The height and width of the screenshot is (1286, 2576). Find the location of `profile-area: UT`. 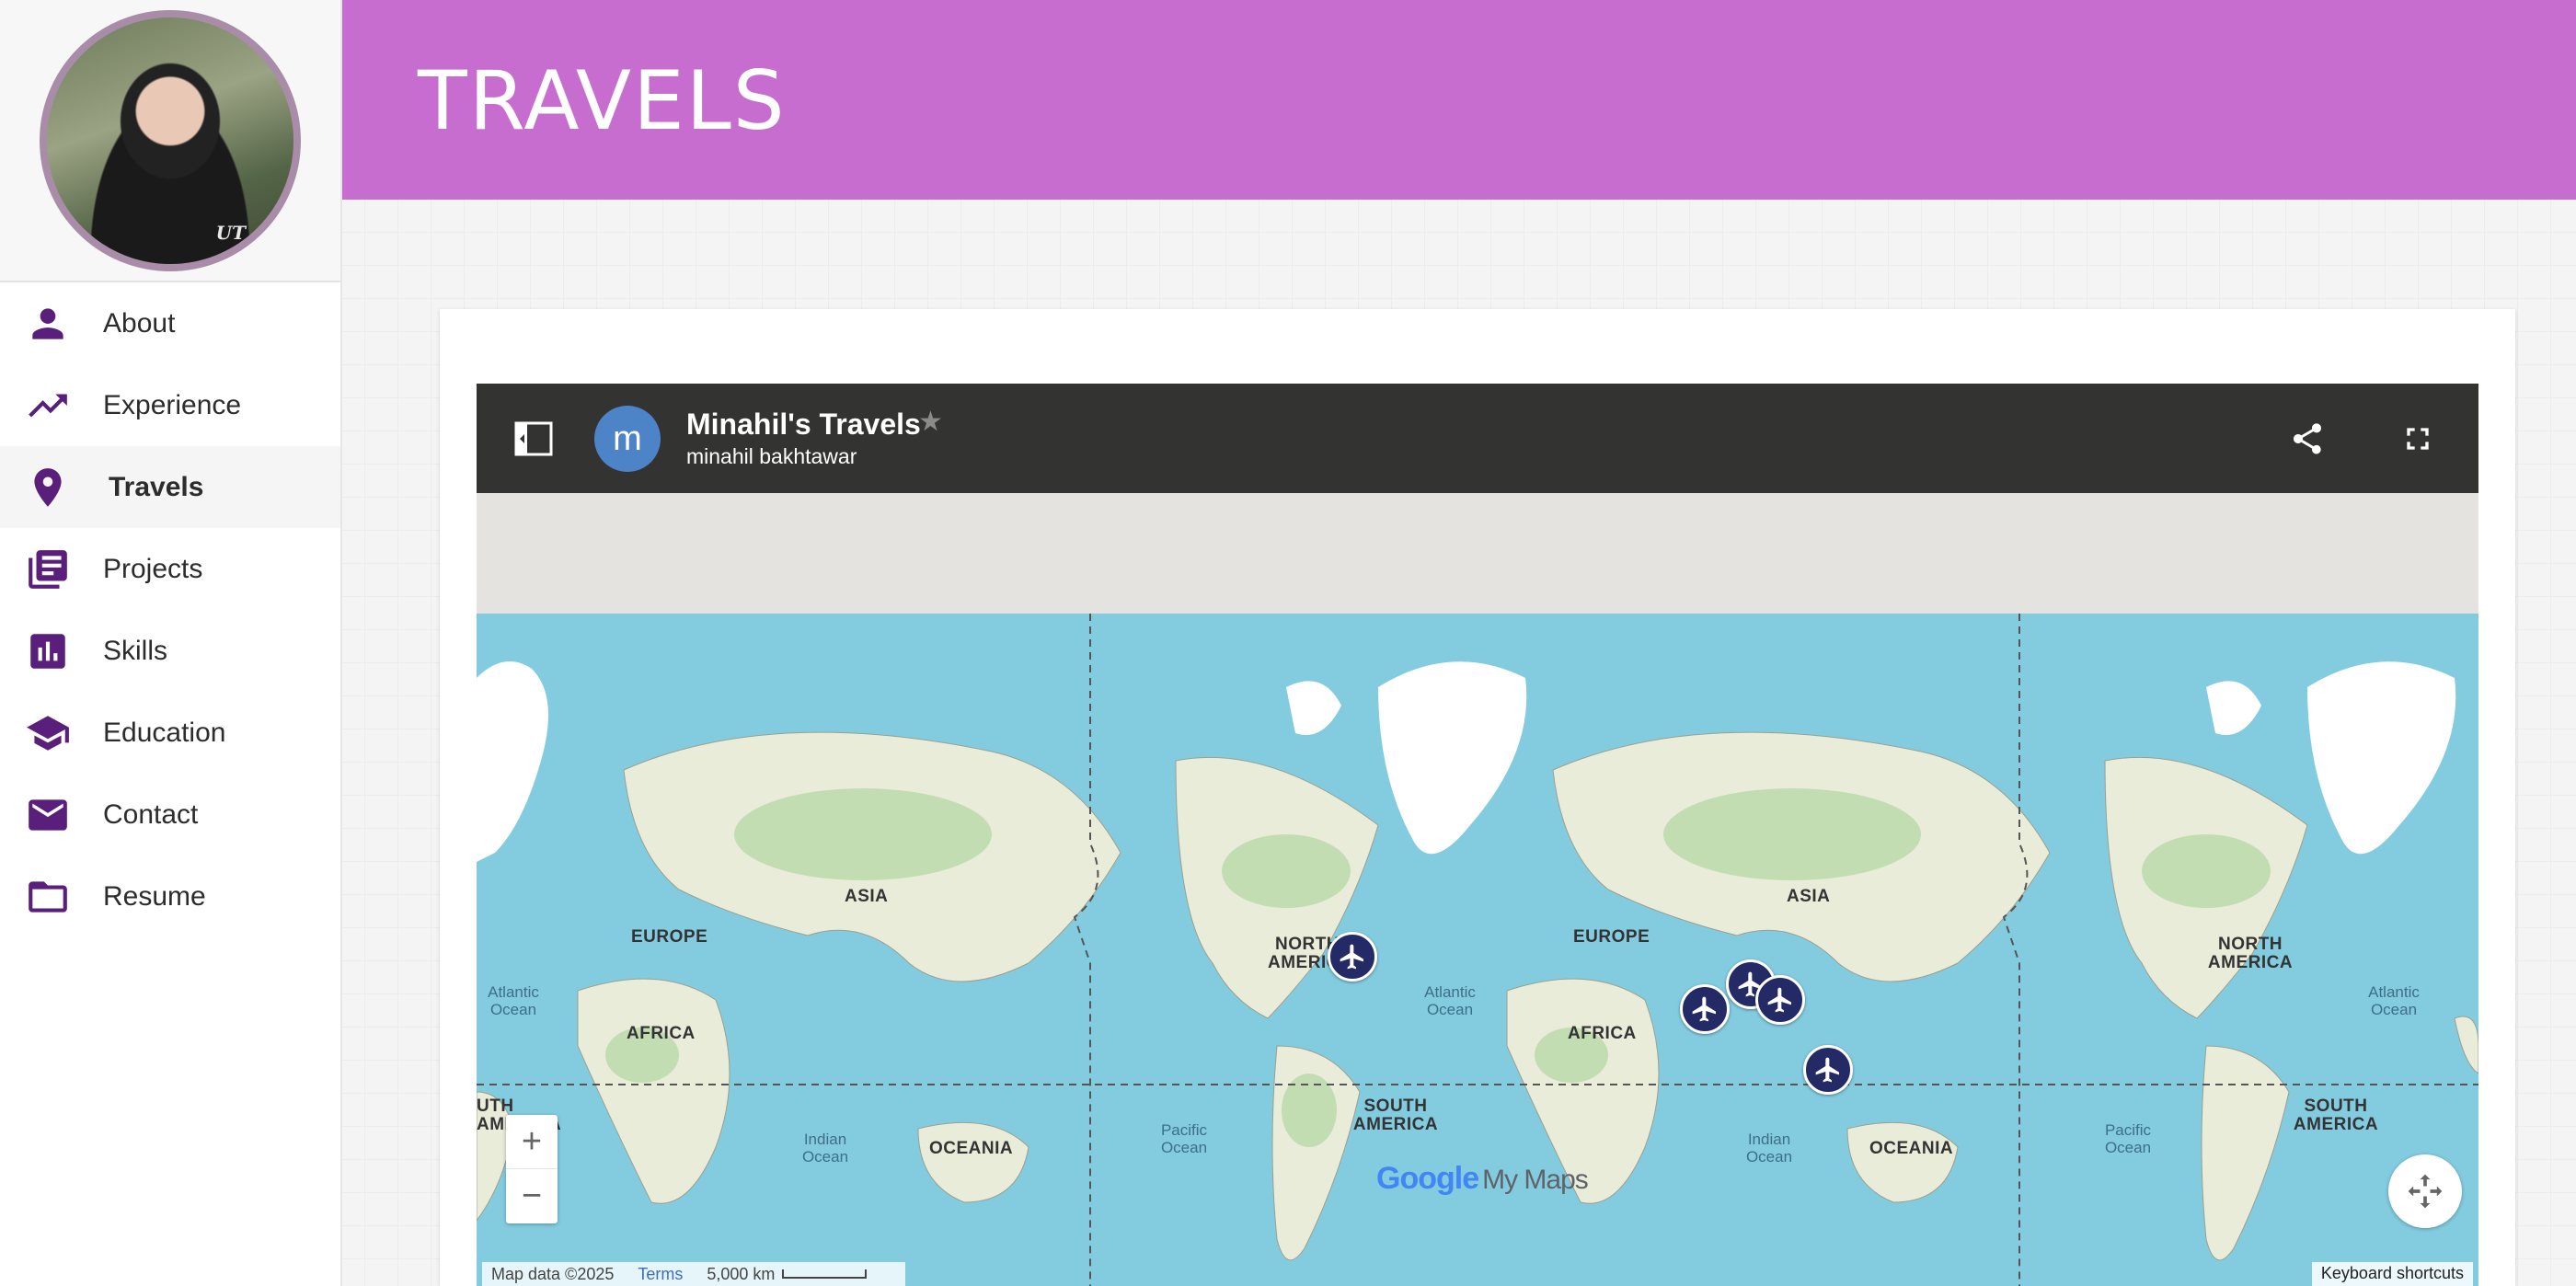

profile-area: UT is located at coordinates (170, 141).